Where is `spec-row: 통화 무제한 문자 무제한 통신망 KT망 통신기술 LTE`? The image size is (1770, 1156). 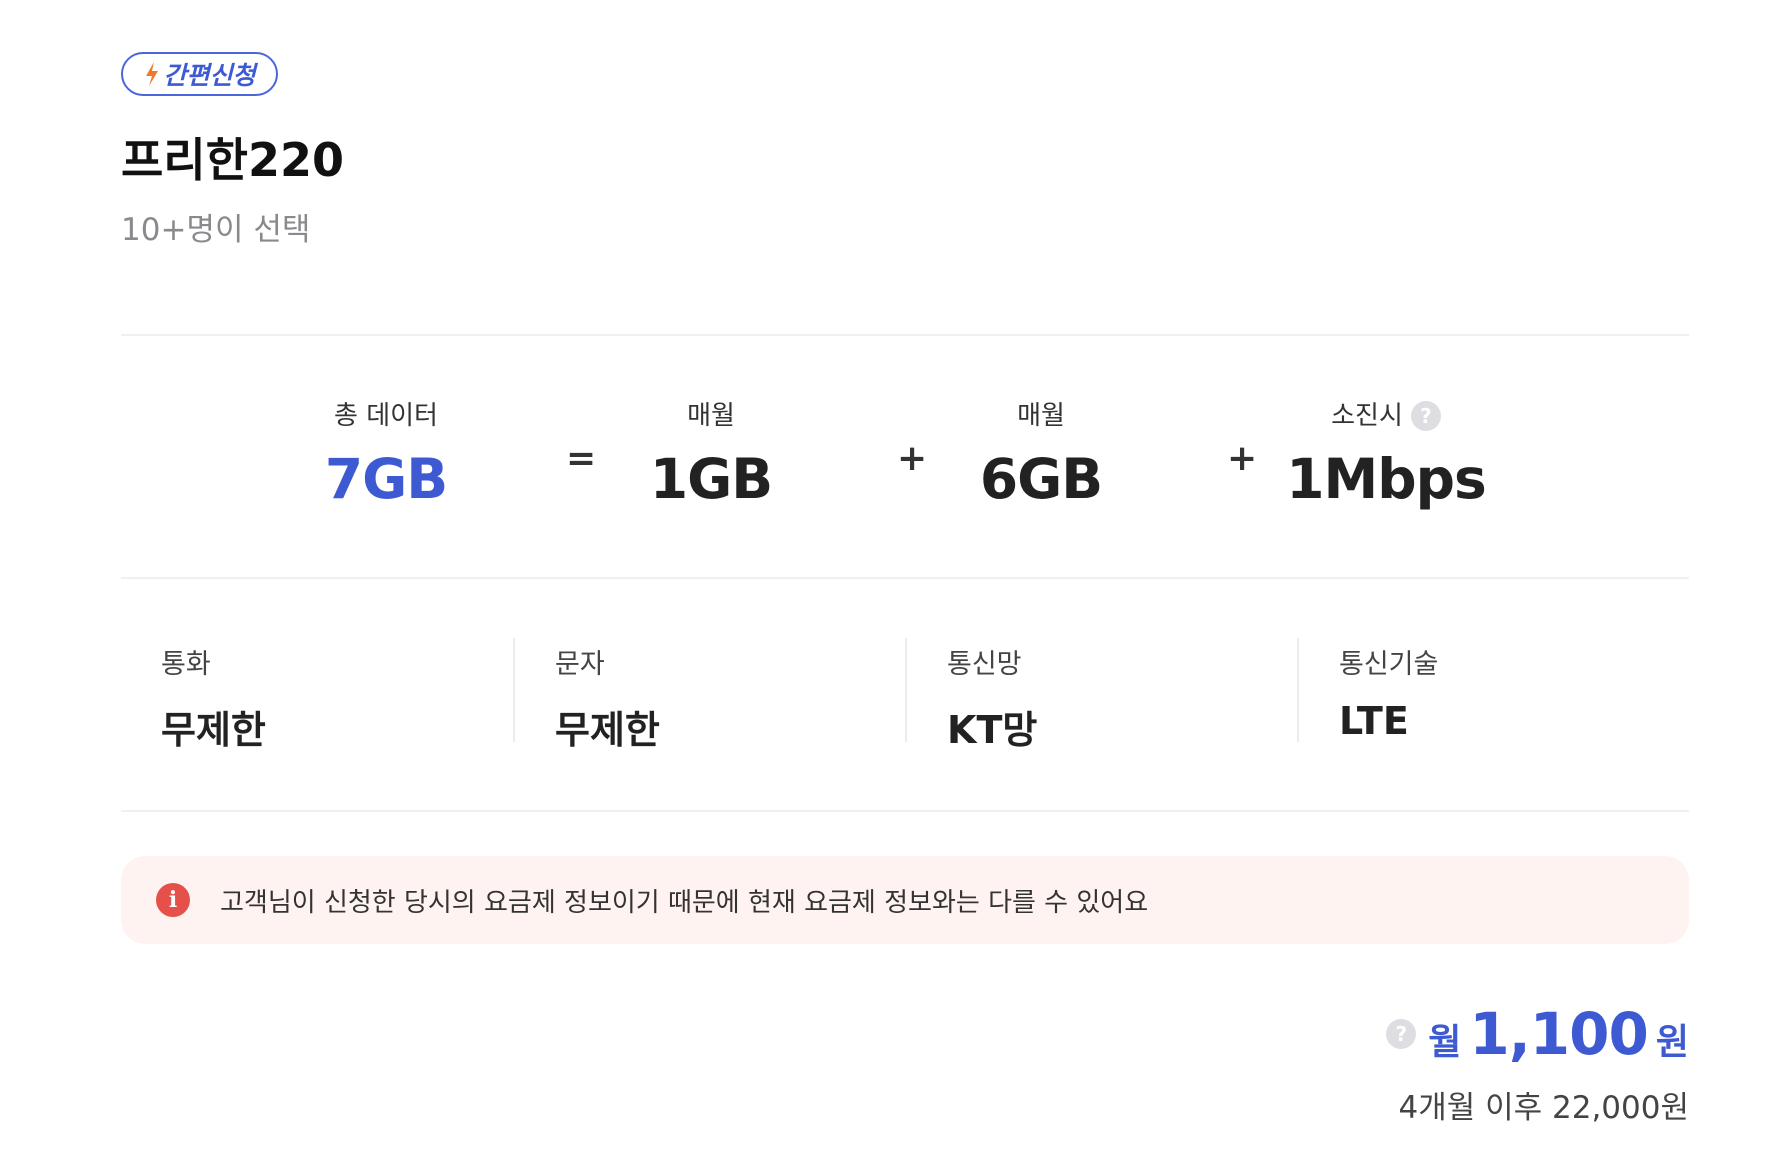
spec-row: 통화 무제한 문자 무제한 통신망 KT망 통신기술 LTE is located at coordinates (905, 695).